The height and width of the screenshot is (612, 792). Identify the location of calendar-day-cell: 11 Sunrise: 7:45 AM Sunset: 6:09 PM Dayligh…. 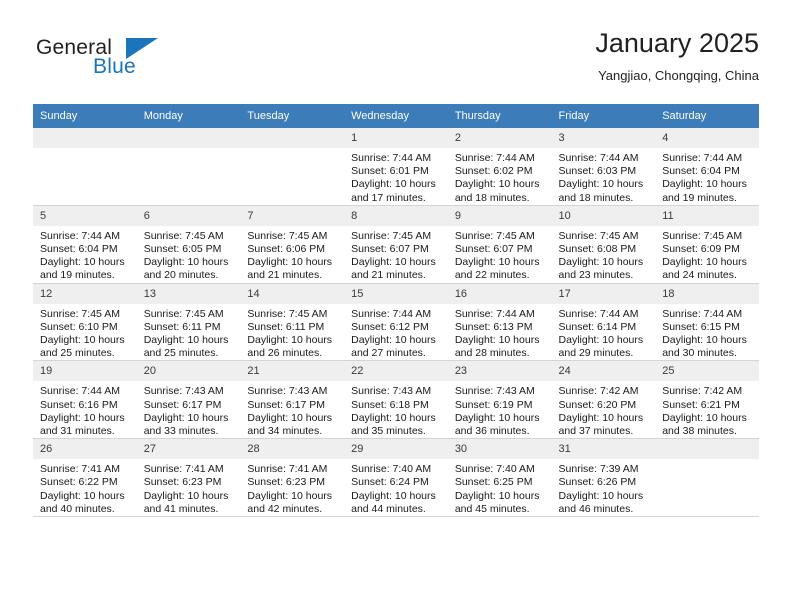
(707, 244).